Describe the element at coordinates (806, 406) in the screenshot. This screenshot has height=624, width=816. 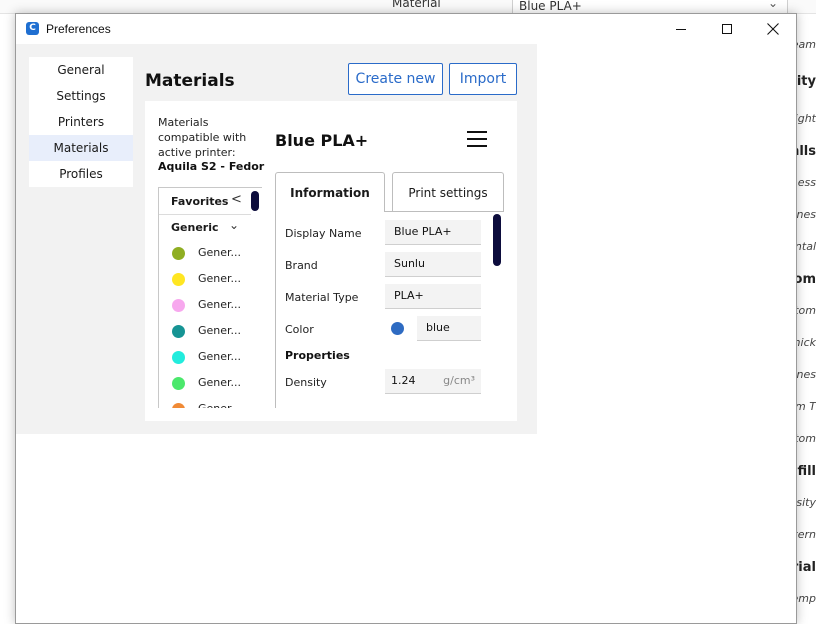
I see `background-setting-label: Bottom T` at that location.